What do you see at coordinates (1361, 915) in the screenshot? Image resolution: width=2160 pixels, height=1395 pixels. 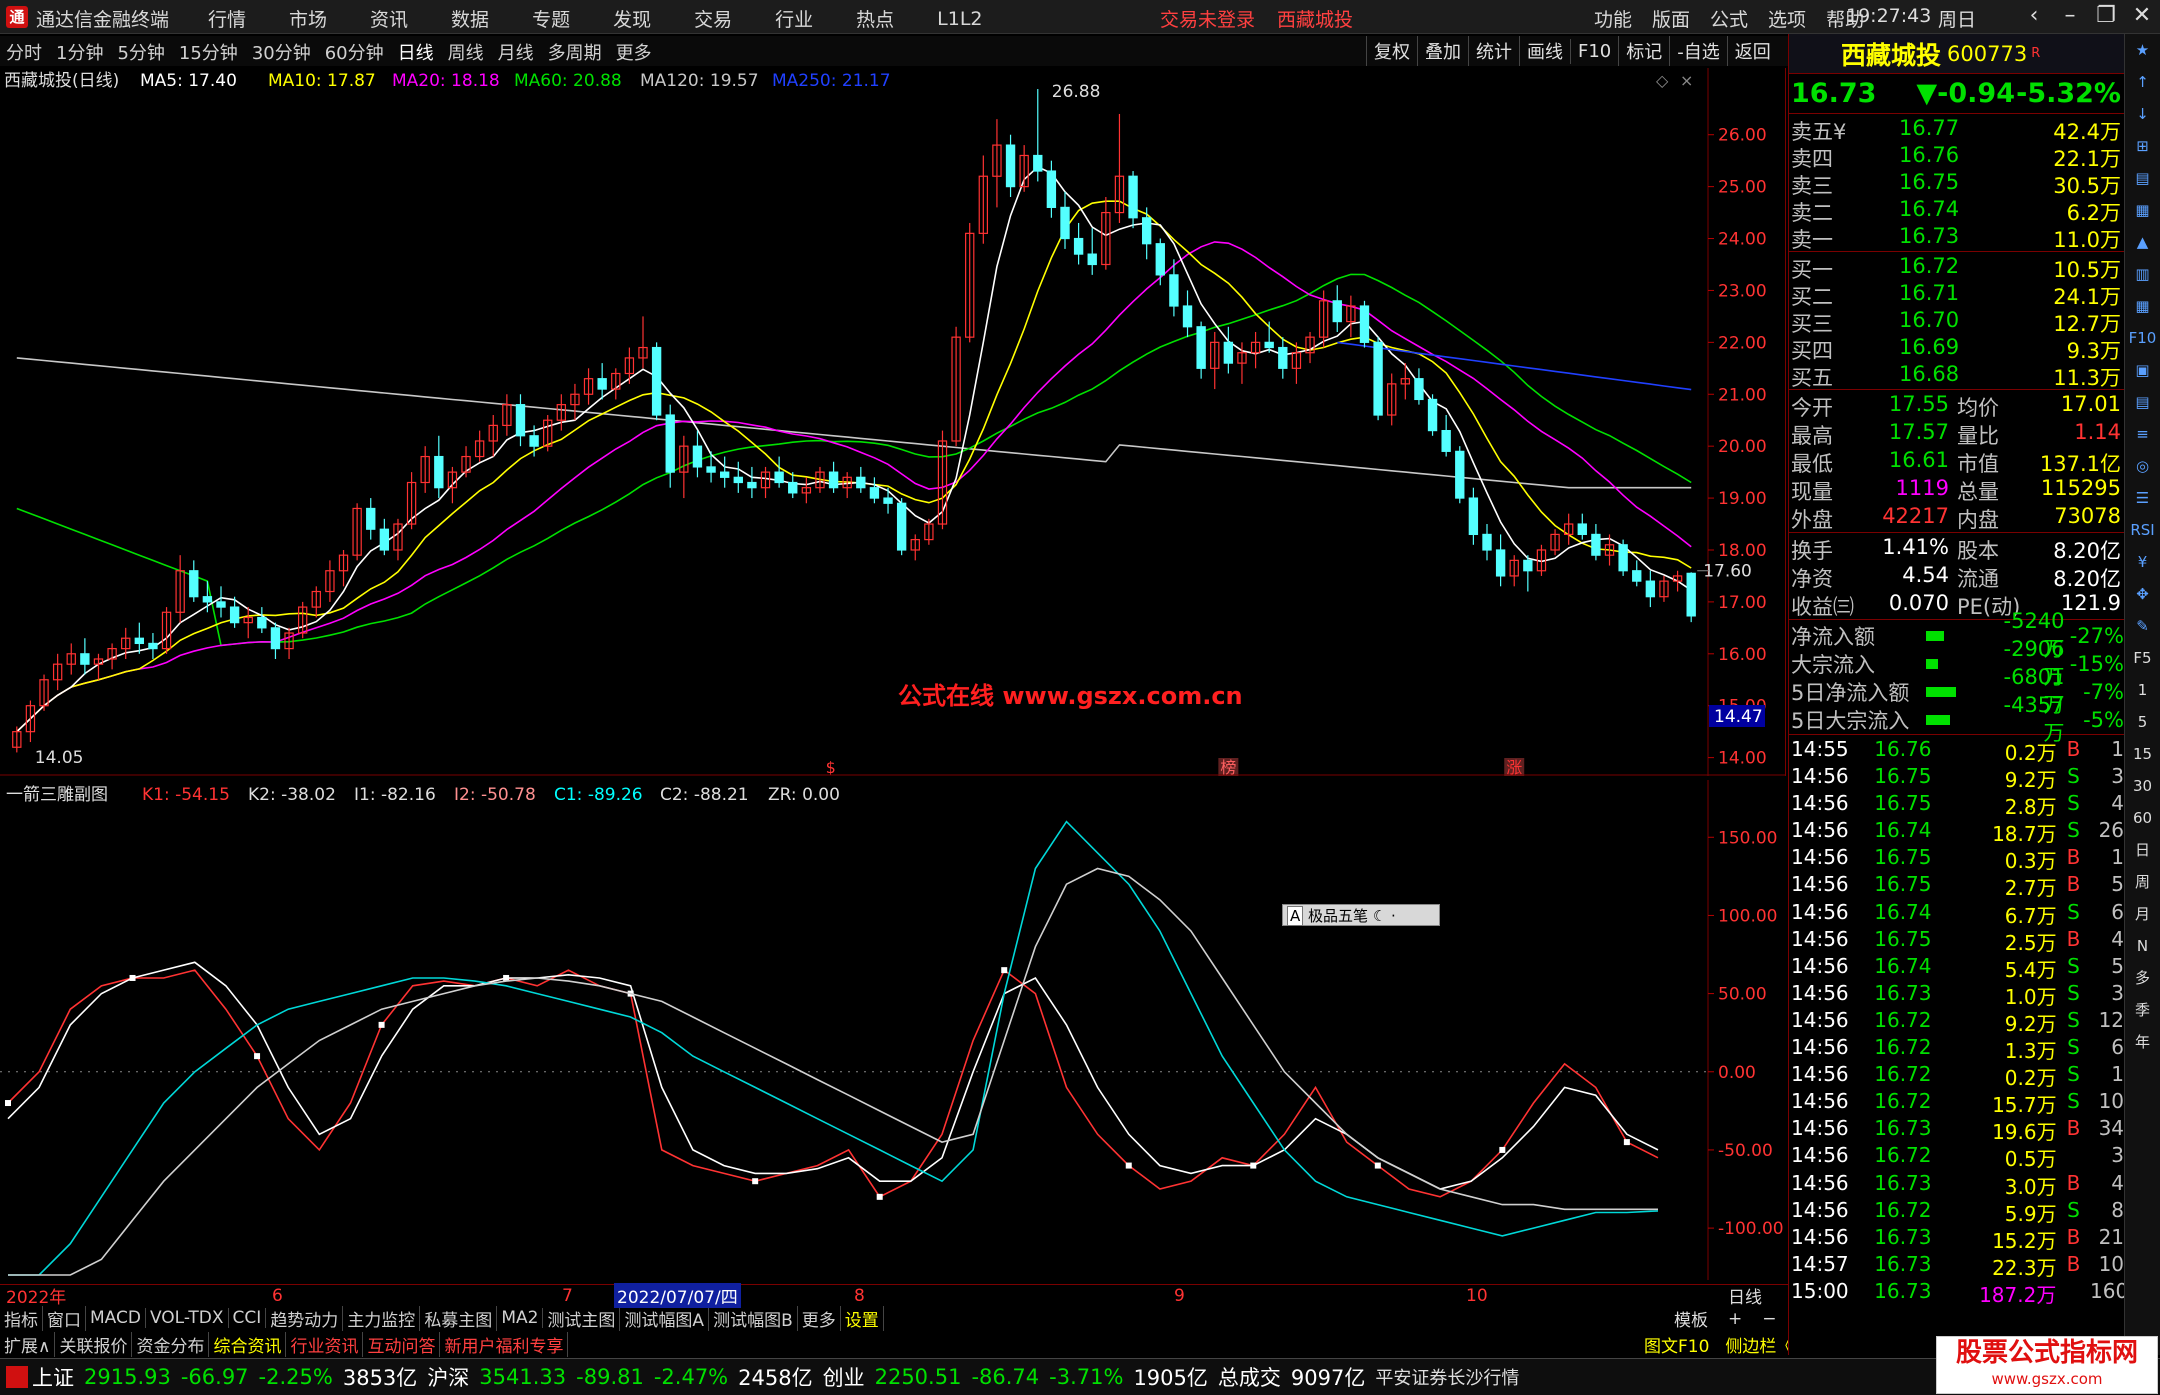 I see `ime-toolbar: A 极品五笔 ☾ ·` at bounding box center [1361, 915].